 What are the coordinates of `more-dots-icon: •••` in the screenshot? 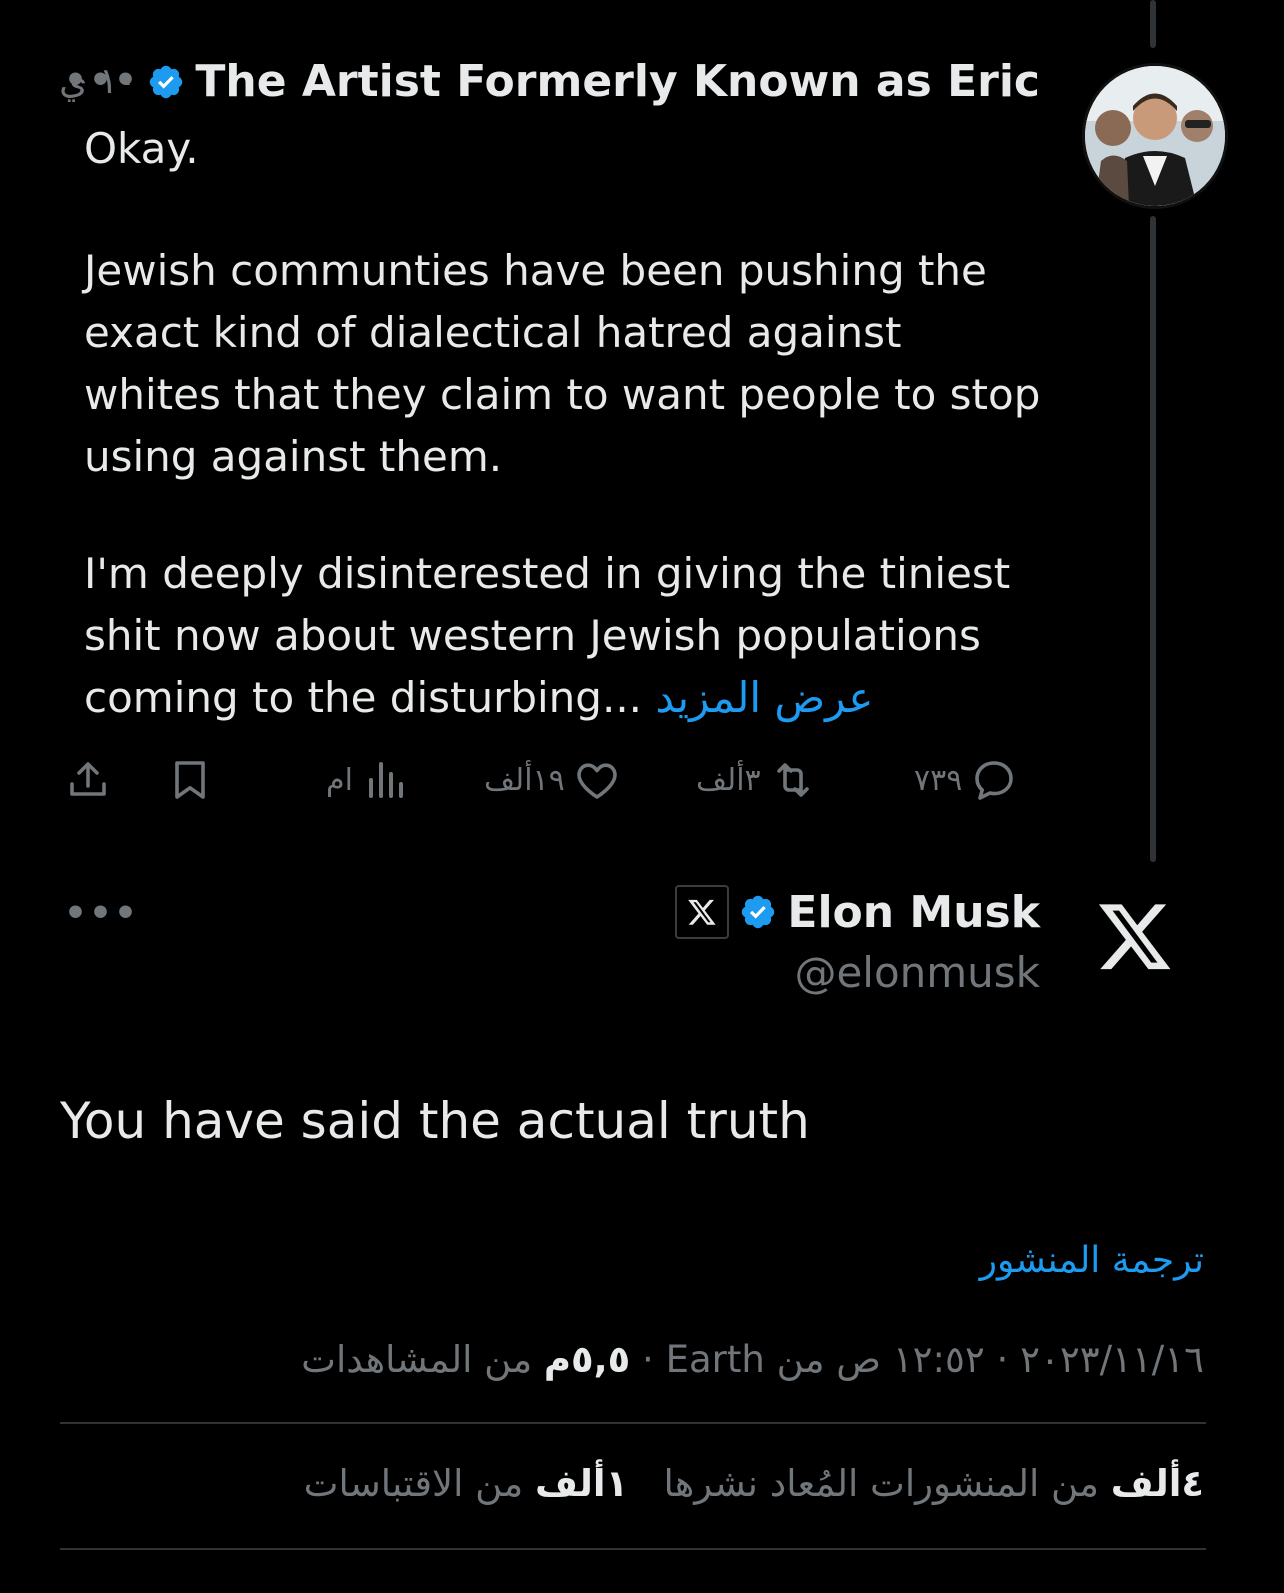 It's located at (102, 913).